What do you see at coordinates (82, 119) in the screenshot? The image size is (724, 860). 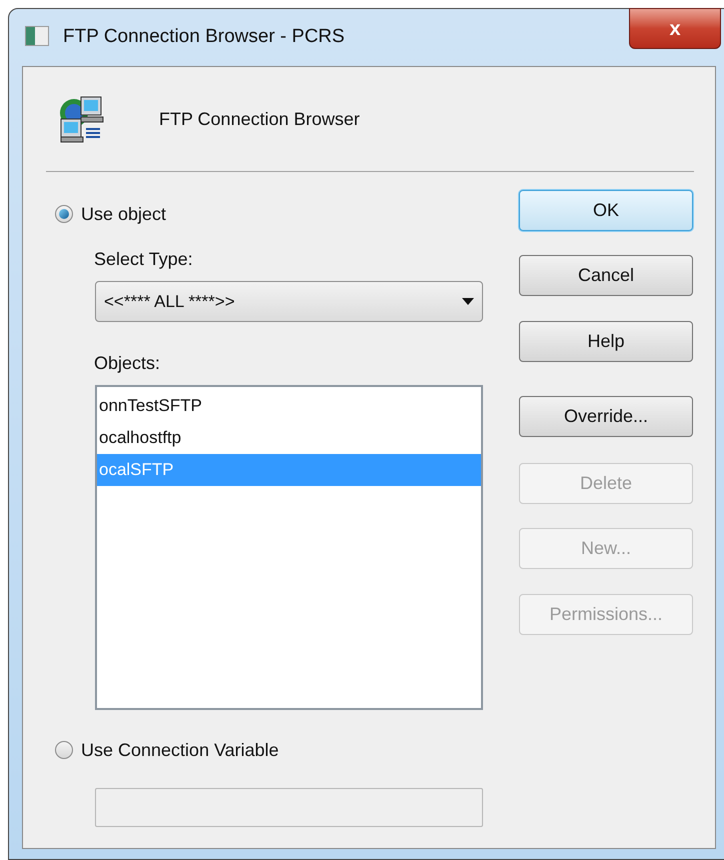 I see `network-computers-icon` at bounding box center [82, 119].